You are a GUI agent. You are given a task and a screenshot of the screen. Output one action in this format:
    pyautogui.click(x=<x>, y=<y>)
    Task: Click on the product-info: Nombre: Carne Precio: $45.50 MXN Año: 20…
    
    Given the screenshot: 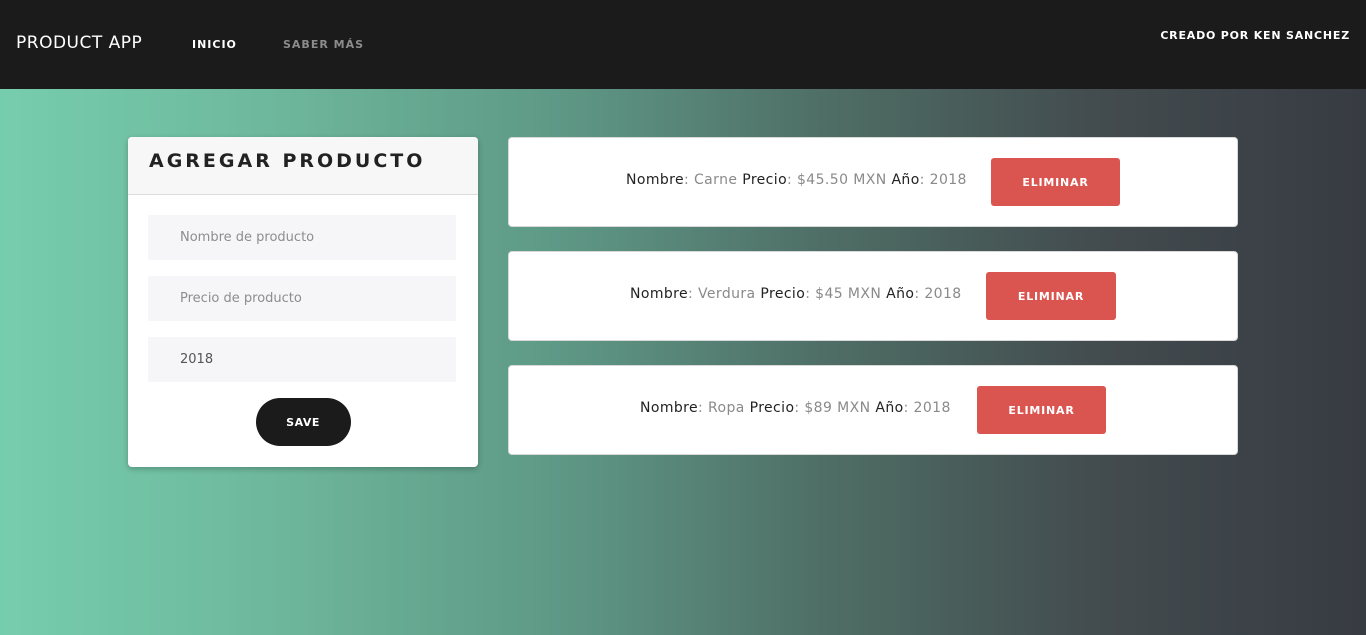 What is the action you would take?
    pyautogui.click(x=796, y=180)
    